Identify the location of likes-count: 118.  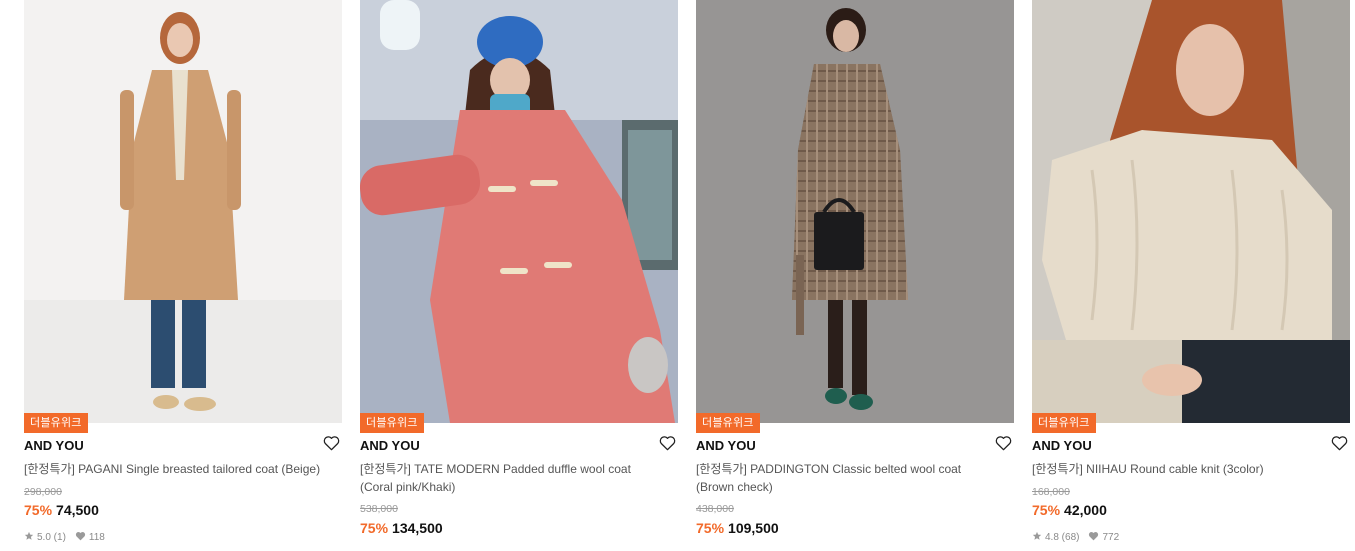
(96, 537).